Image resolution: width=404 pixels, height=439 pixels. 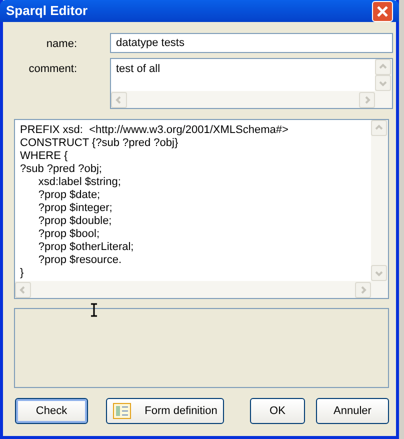 What do you see at coordinates (51, 411) in the screenshot?
I see `dialog-button: Check` at bounding box center [51, 411].